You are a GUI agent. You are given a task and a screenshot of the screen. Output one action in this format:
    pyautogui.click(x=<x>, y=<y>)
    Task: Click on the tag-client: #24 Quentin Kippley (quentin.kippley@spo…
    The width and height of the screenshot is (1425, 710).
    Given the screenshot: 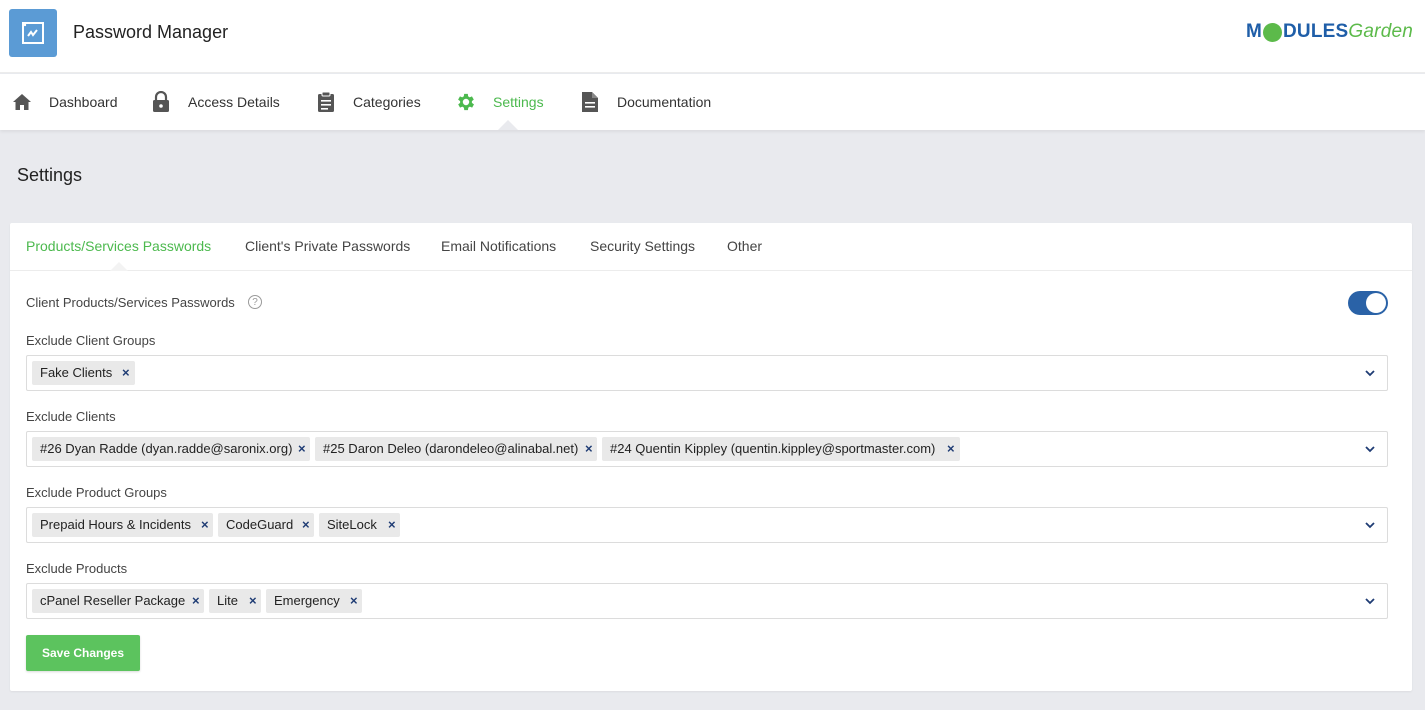 What is the action you would take?
    pyautogui.click(x=781, y=449)
    